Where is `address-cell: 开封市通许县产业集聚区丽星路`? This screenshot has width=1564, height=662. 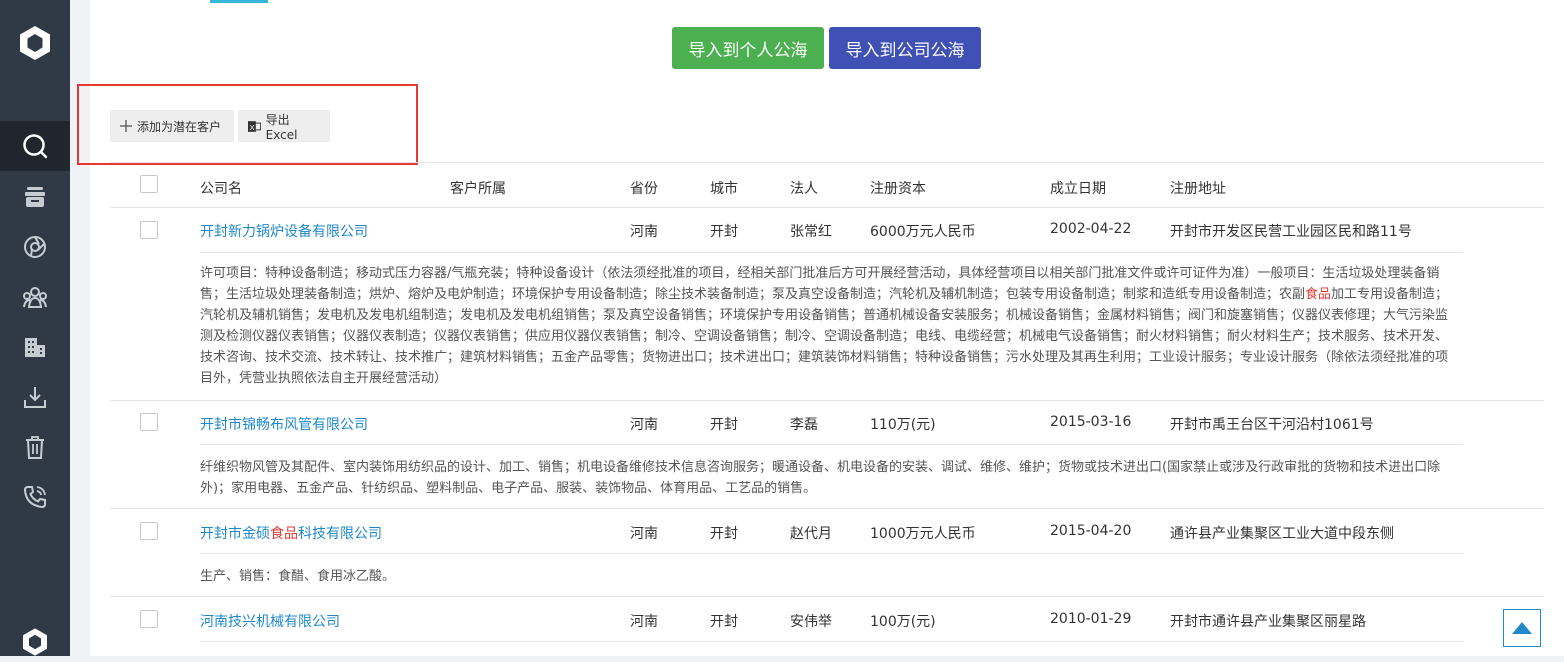 address-cell: 开封市通许县产业集聚区丽星路 is located at coordinates (1268, 622).